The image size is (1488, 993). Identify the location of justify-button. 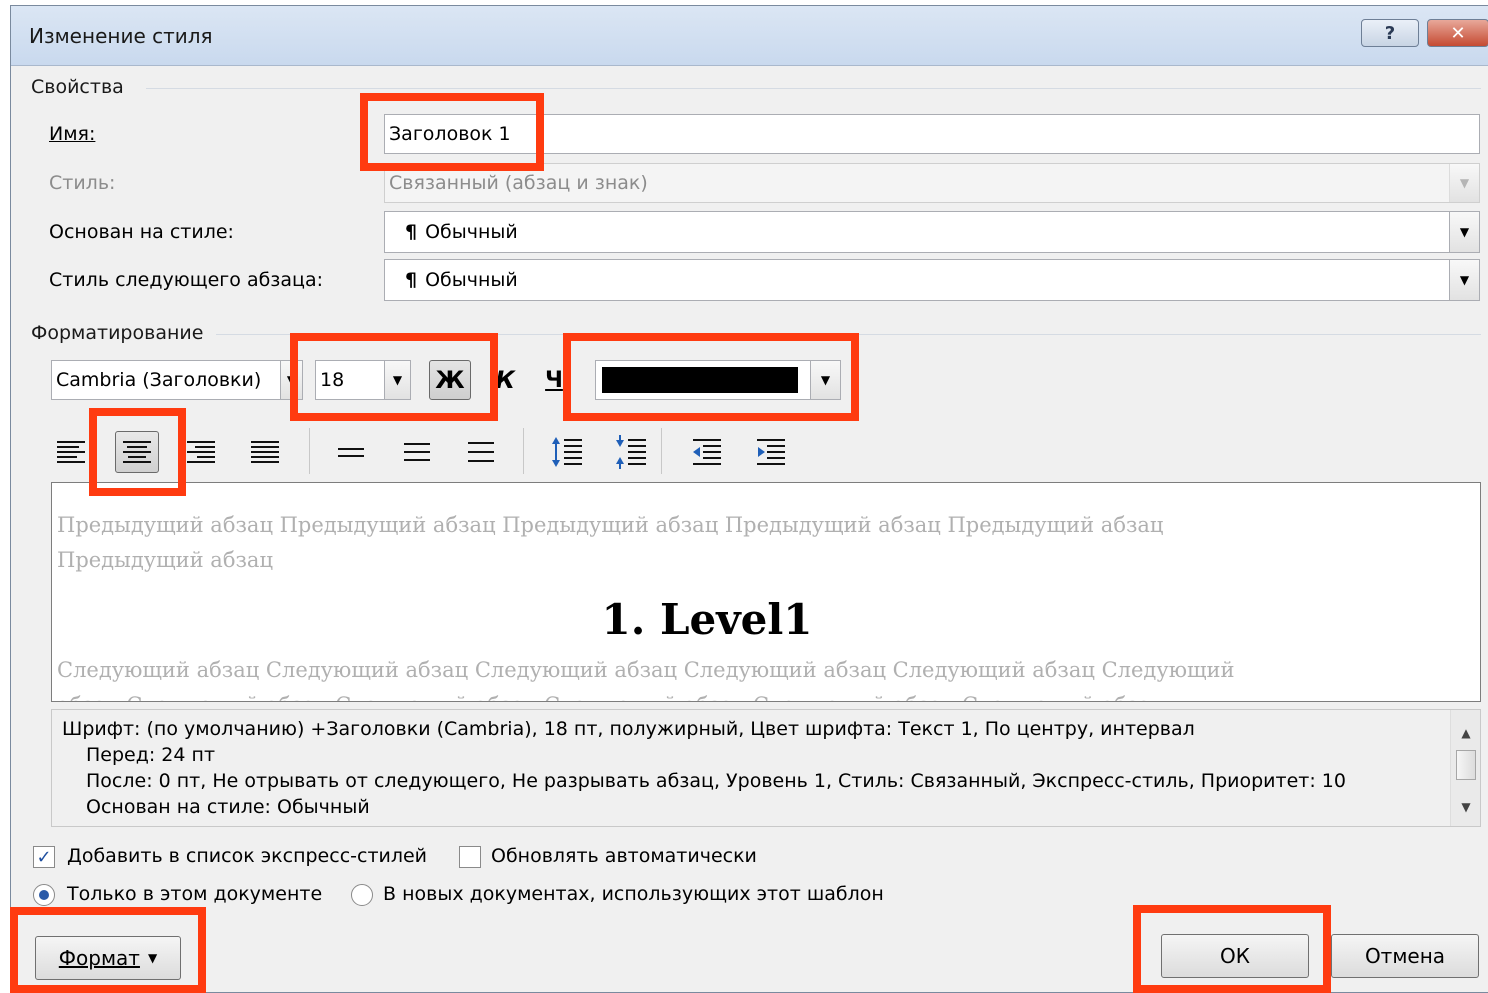
(265, 452).